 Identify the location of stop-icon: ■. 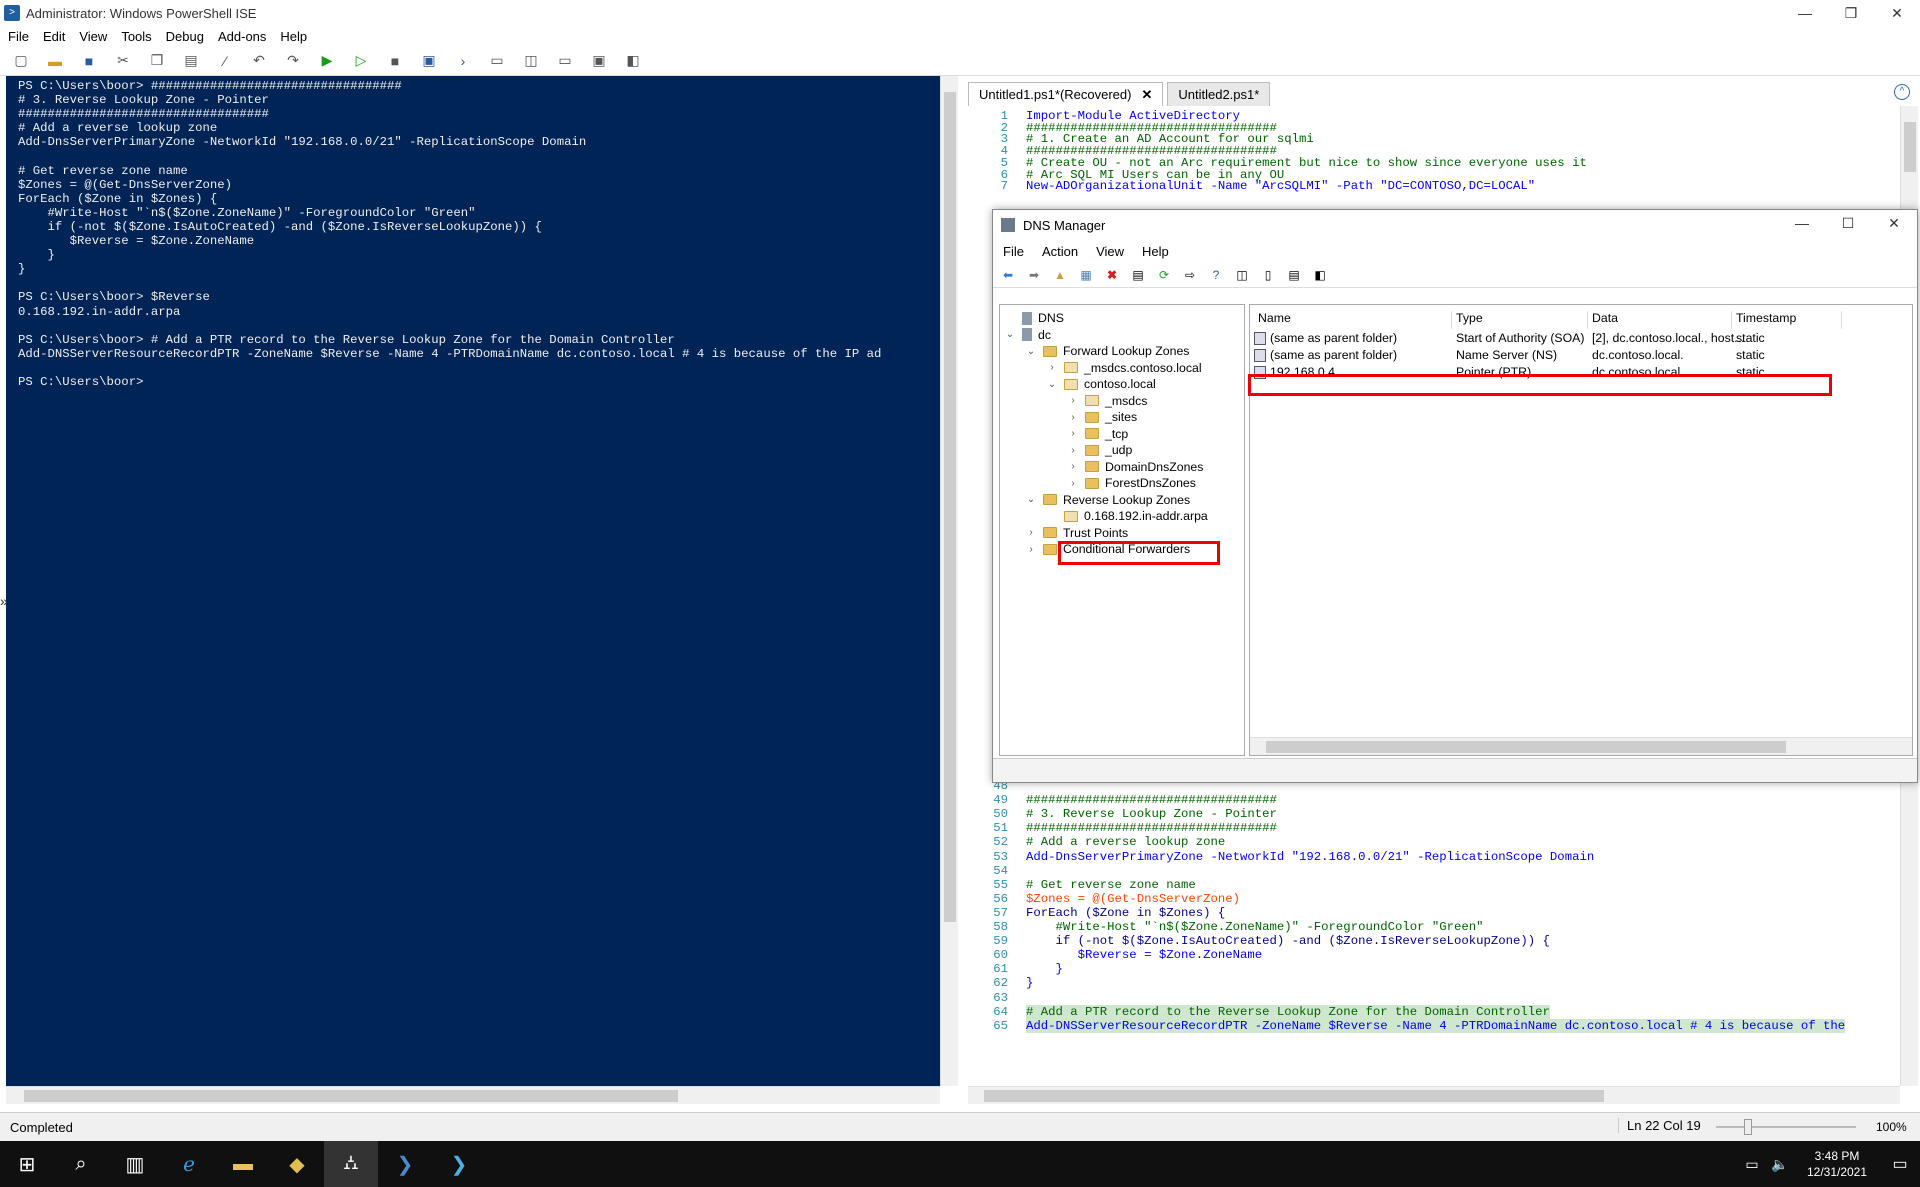
(395, 61).